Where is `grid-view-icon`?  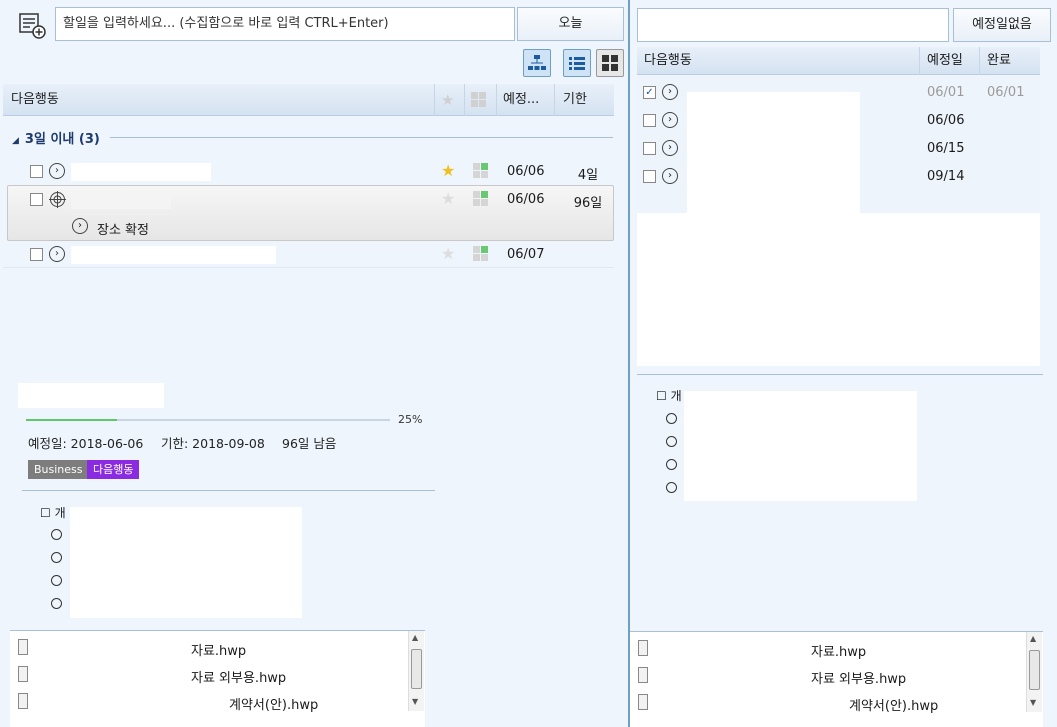 grid-view-icon is located at coordinates (610, 63).